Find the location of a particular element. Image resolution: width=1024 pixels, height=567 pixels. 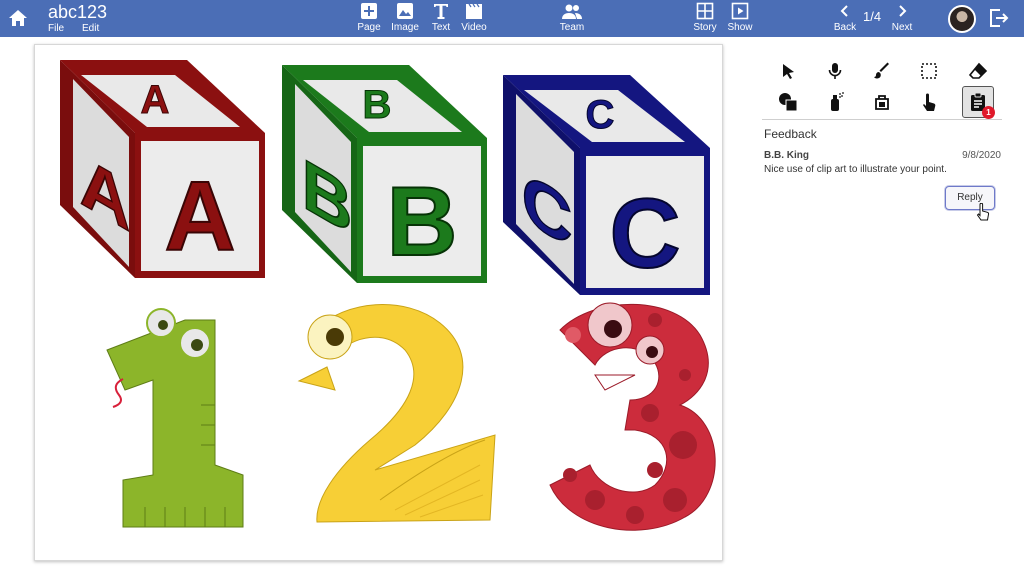

spray-tool is located at coordinates (835, 102).